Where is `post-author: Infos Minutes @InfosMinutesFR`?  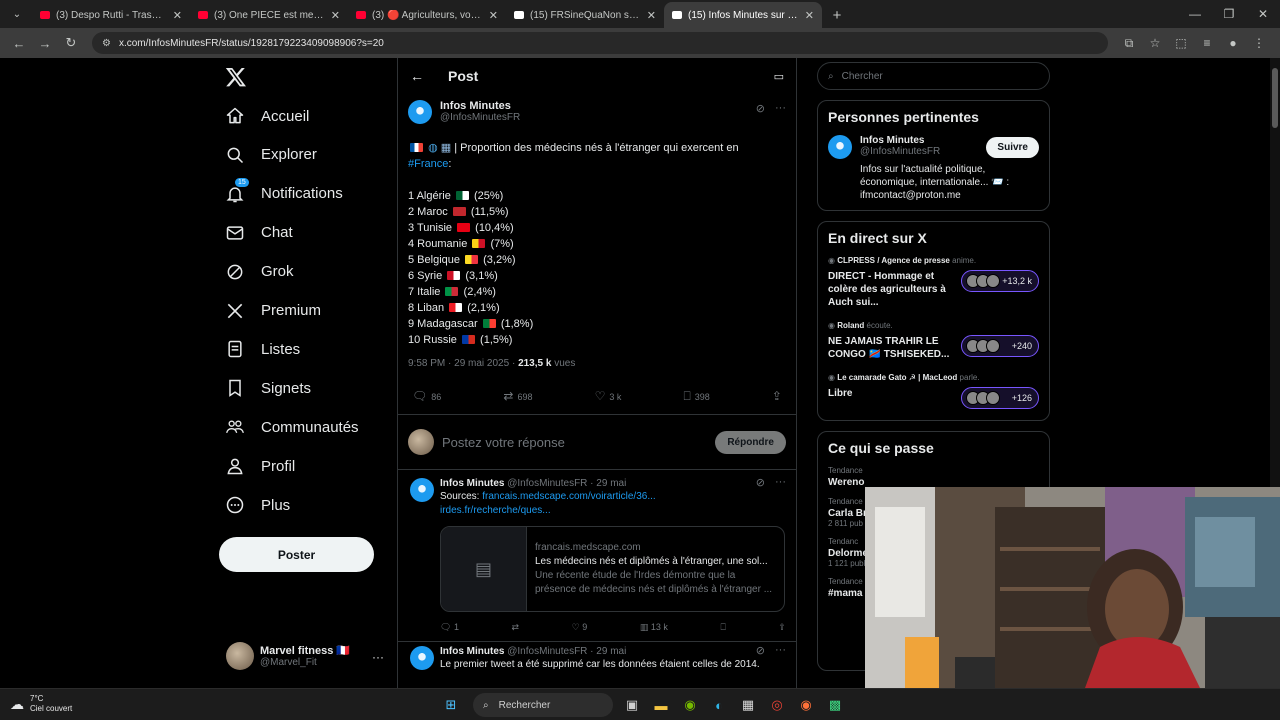 post-author: Infos Minutes @InfosMinutesFR is located at coordinates (597, 112).